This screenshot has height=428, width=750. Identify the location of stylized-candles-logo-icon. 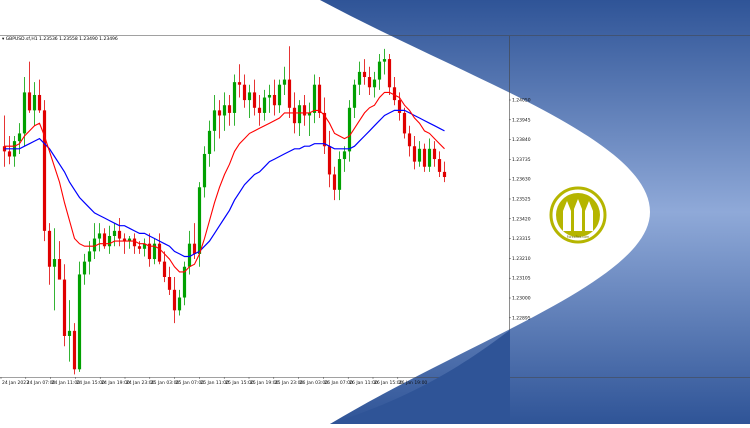
(578, 215).